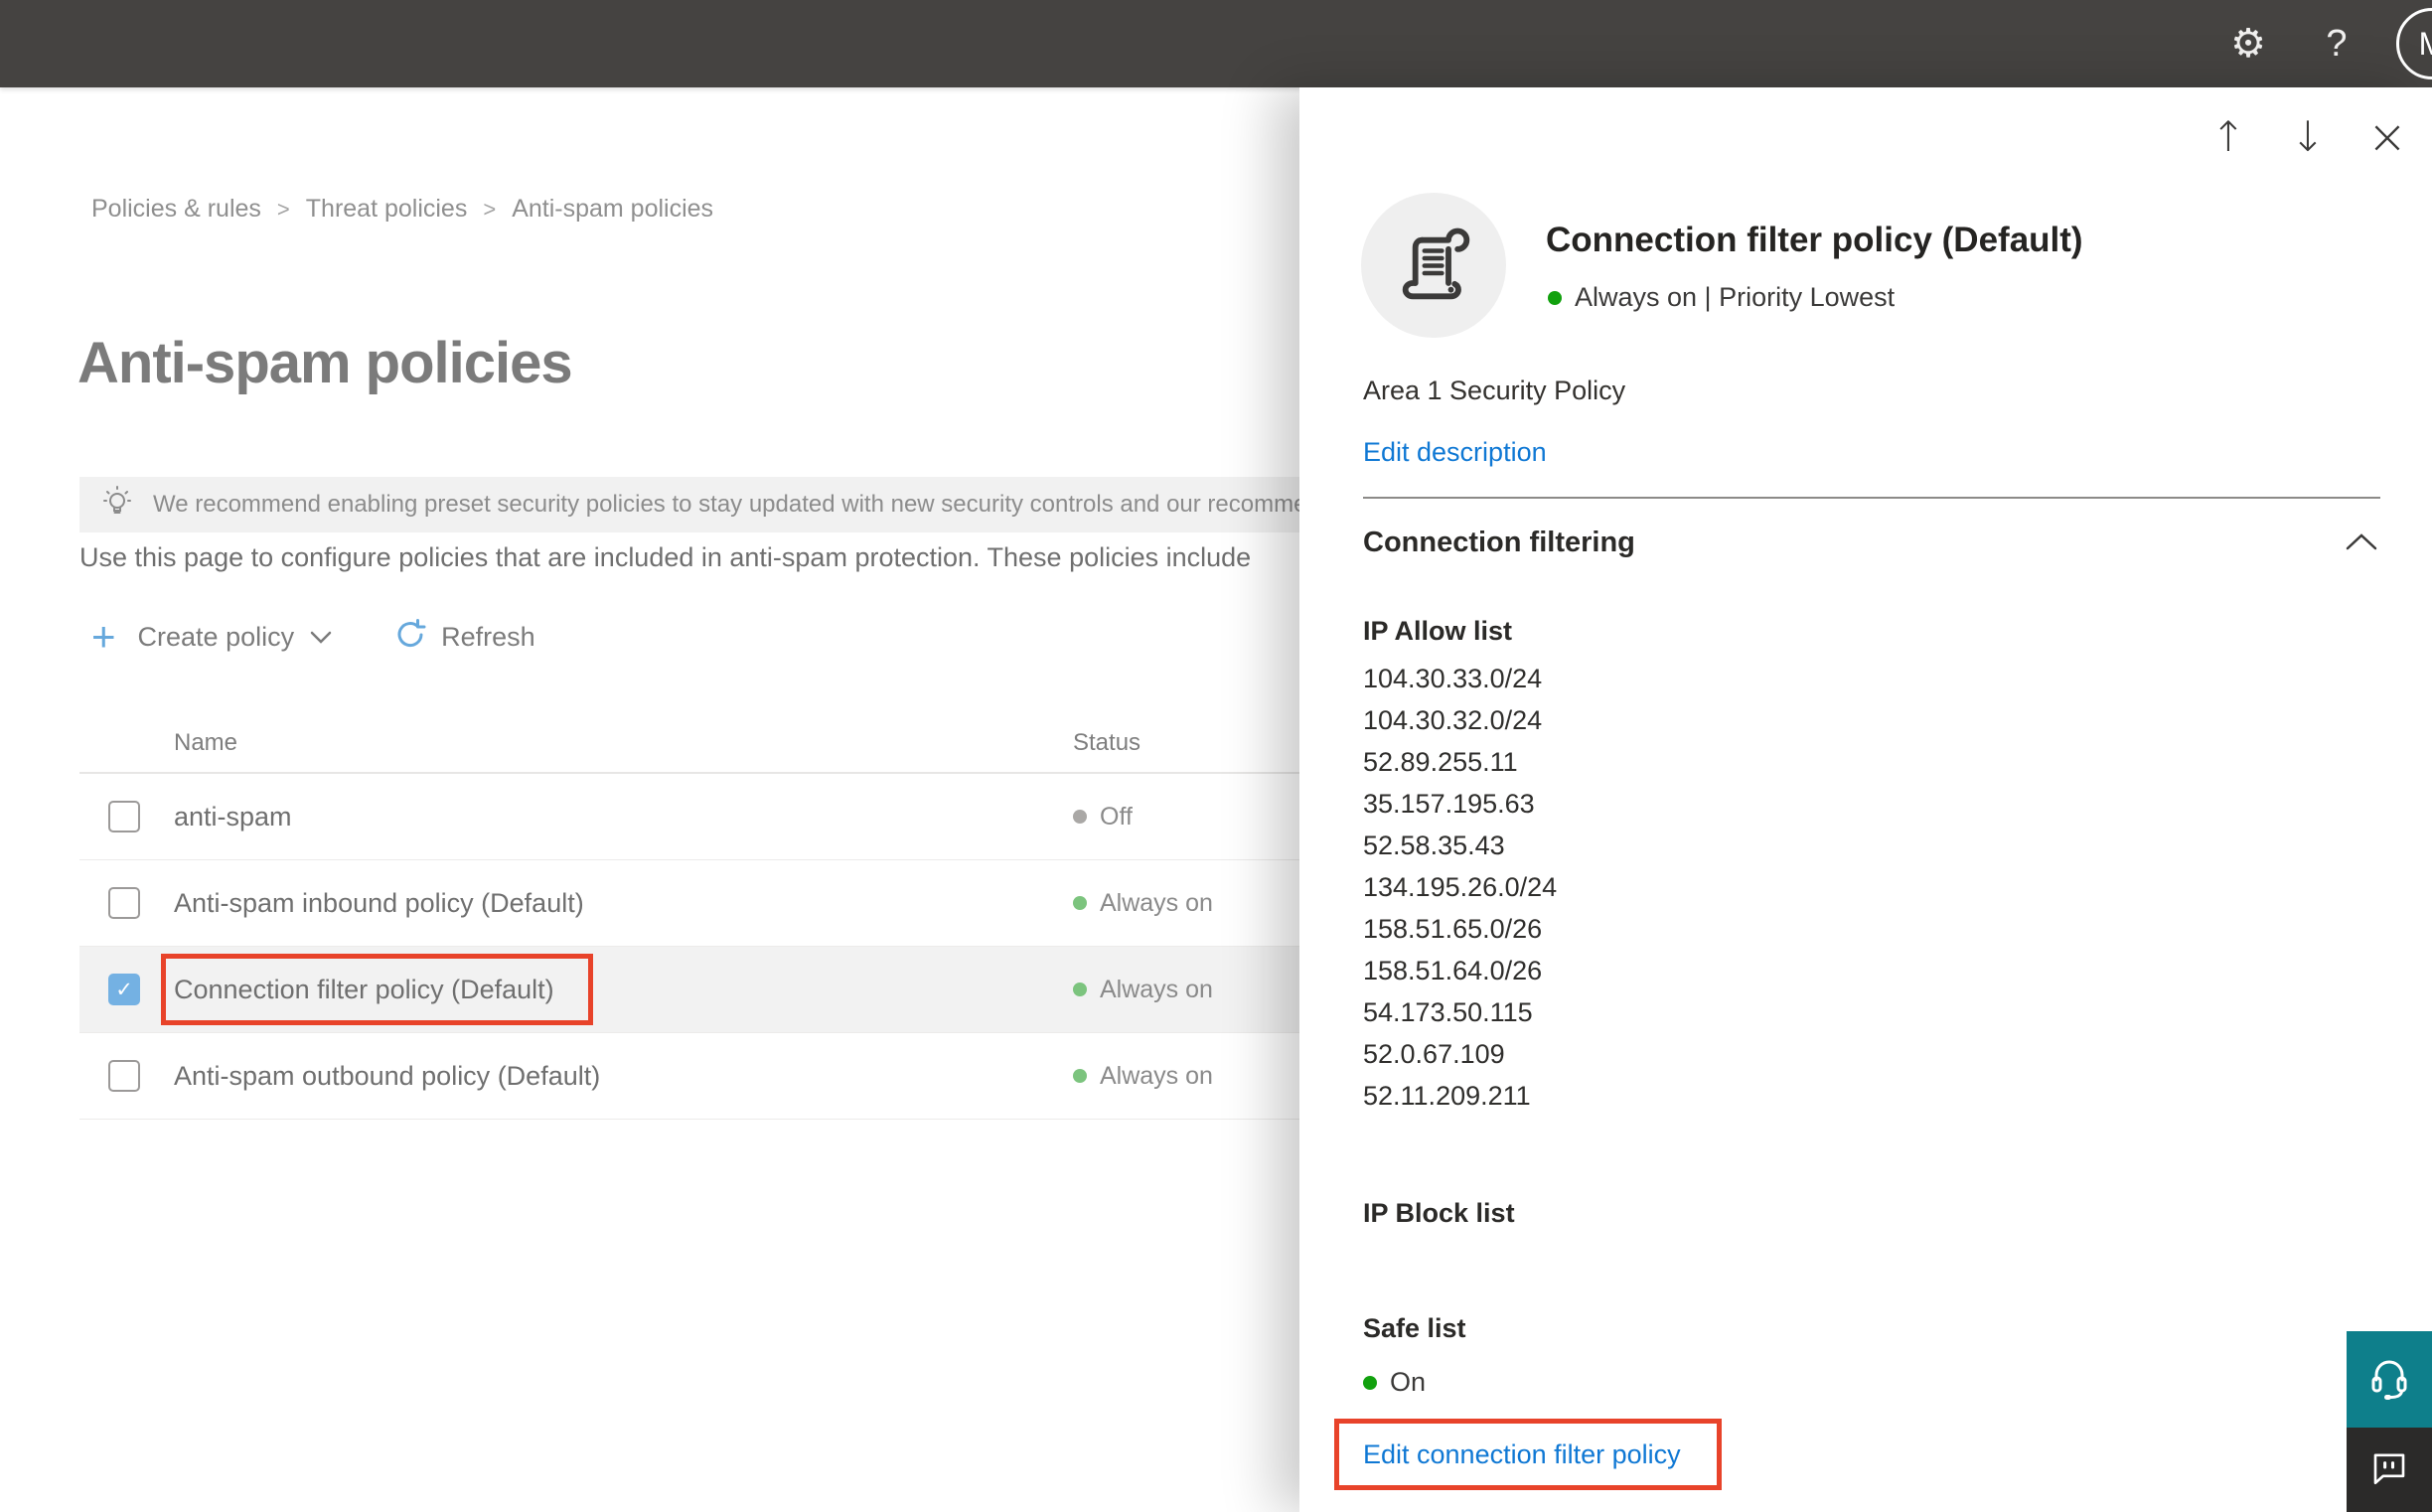 Image resolution: width=2432 pixels, height=1512 pixels. I want to click on toolbar: + Create policy Refresh, so click(313, 637).